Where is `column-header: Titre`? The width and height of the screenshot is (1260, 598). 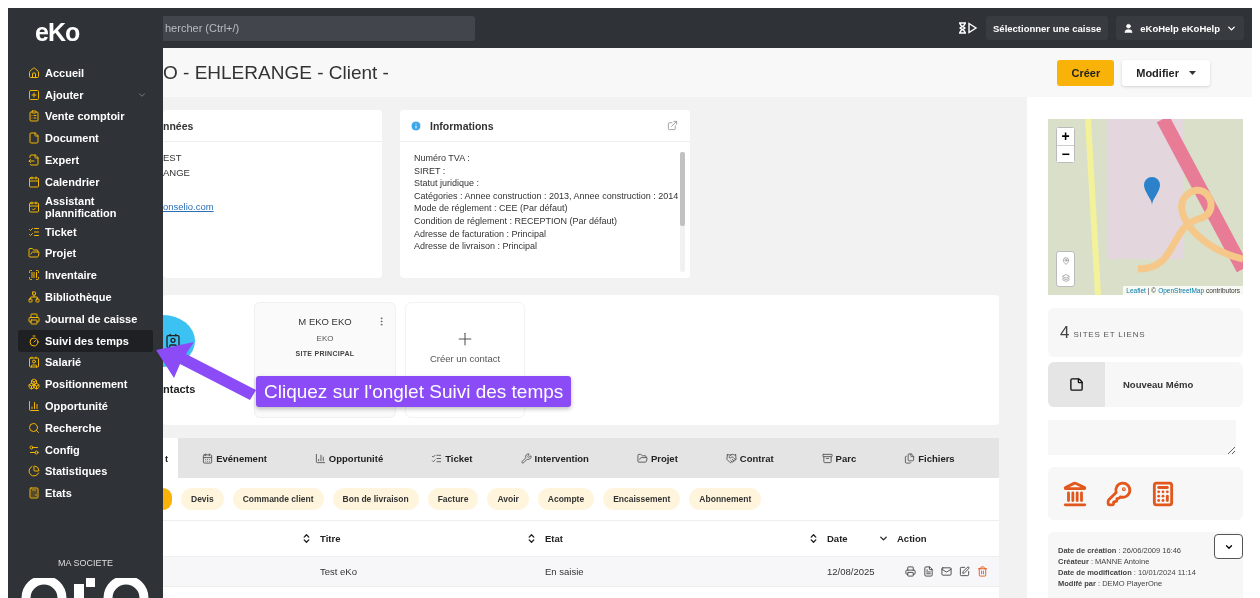
column-header: Titre is located at coordinates (330, 538).